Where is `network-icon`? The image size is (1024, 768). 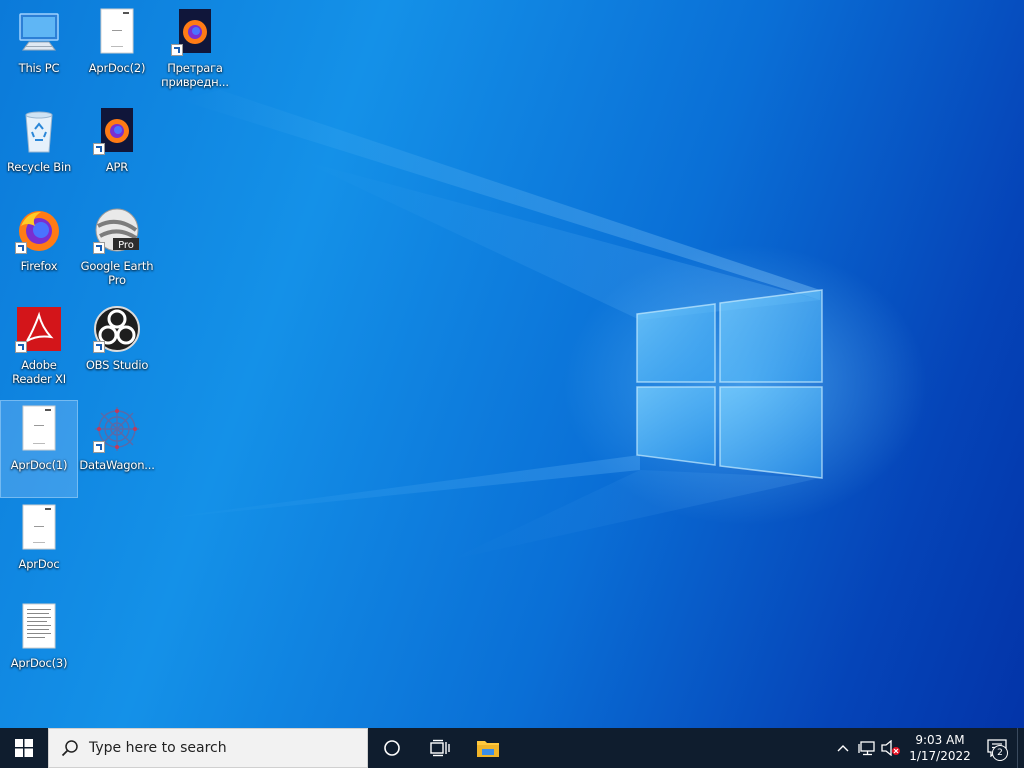 network-icon is located at coordinates (866, 748).